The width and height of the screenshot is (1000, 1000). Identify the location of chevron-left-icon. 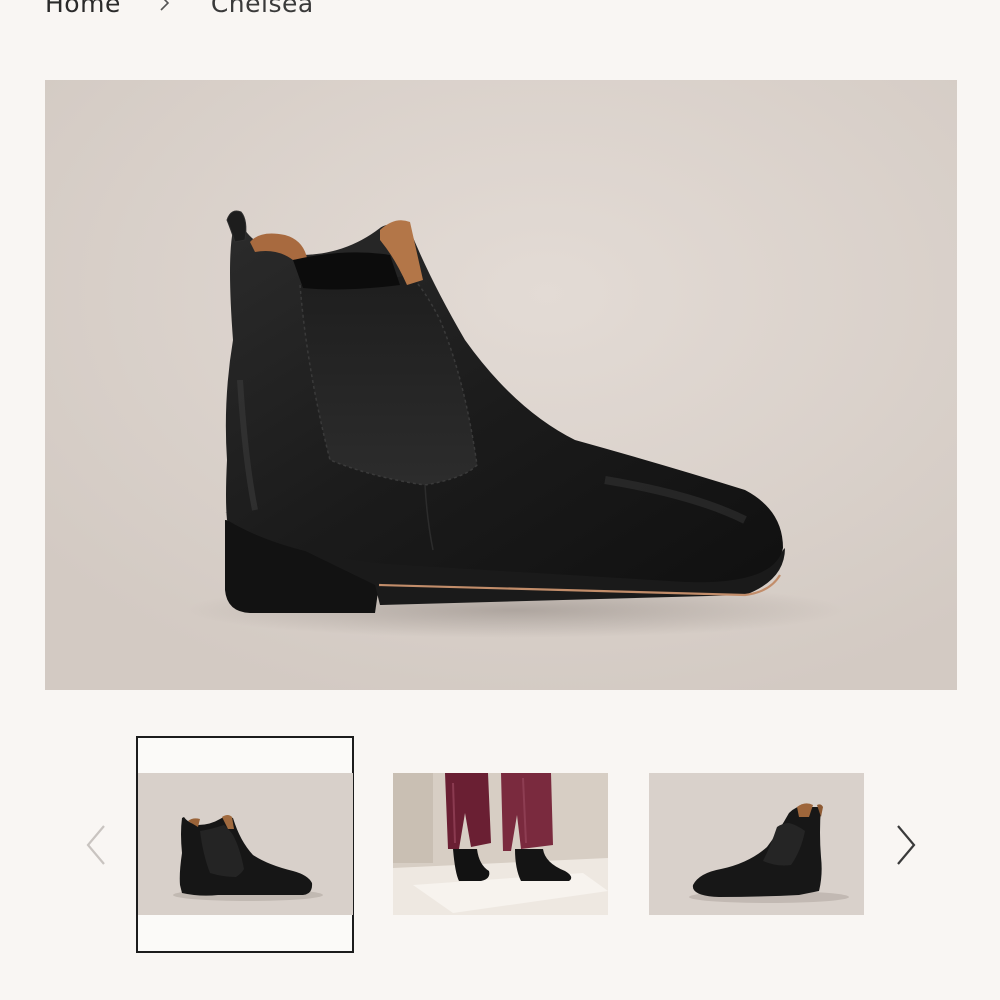
(97, 845).